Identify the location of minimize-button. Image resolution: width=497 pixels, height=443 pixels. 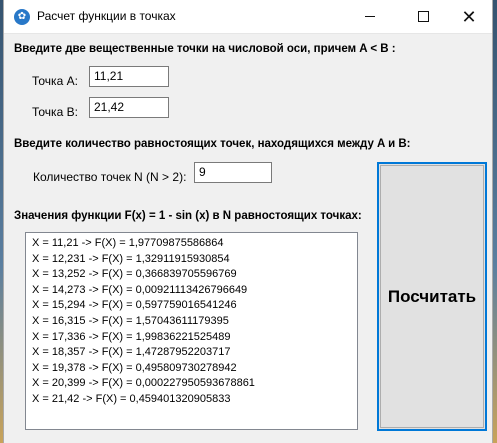
(370, 16).